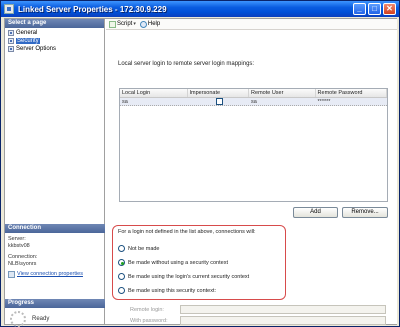 The width and height of the screenshot is (400, 327). I want to click on column-header-impersonate: Impersonate, so click(219, 93).